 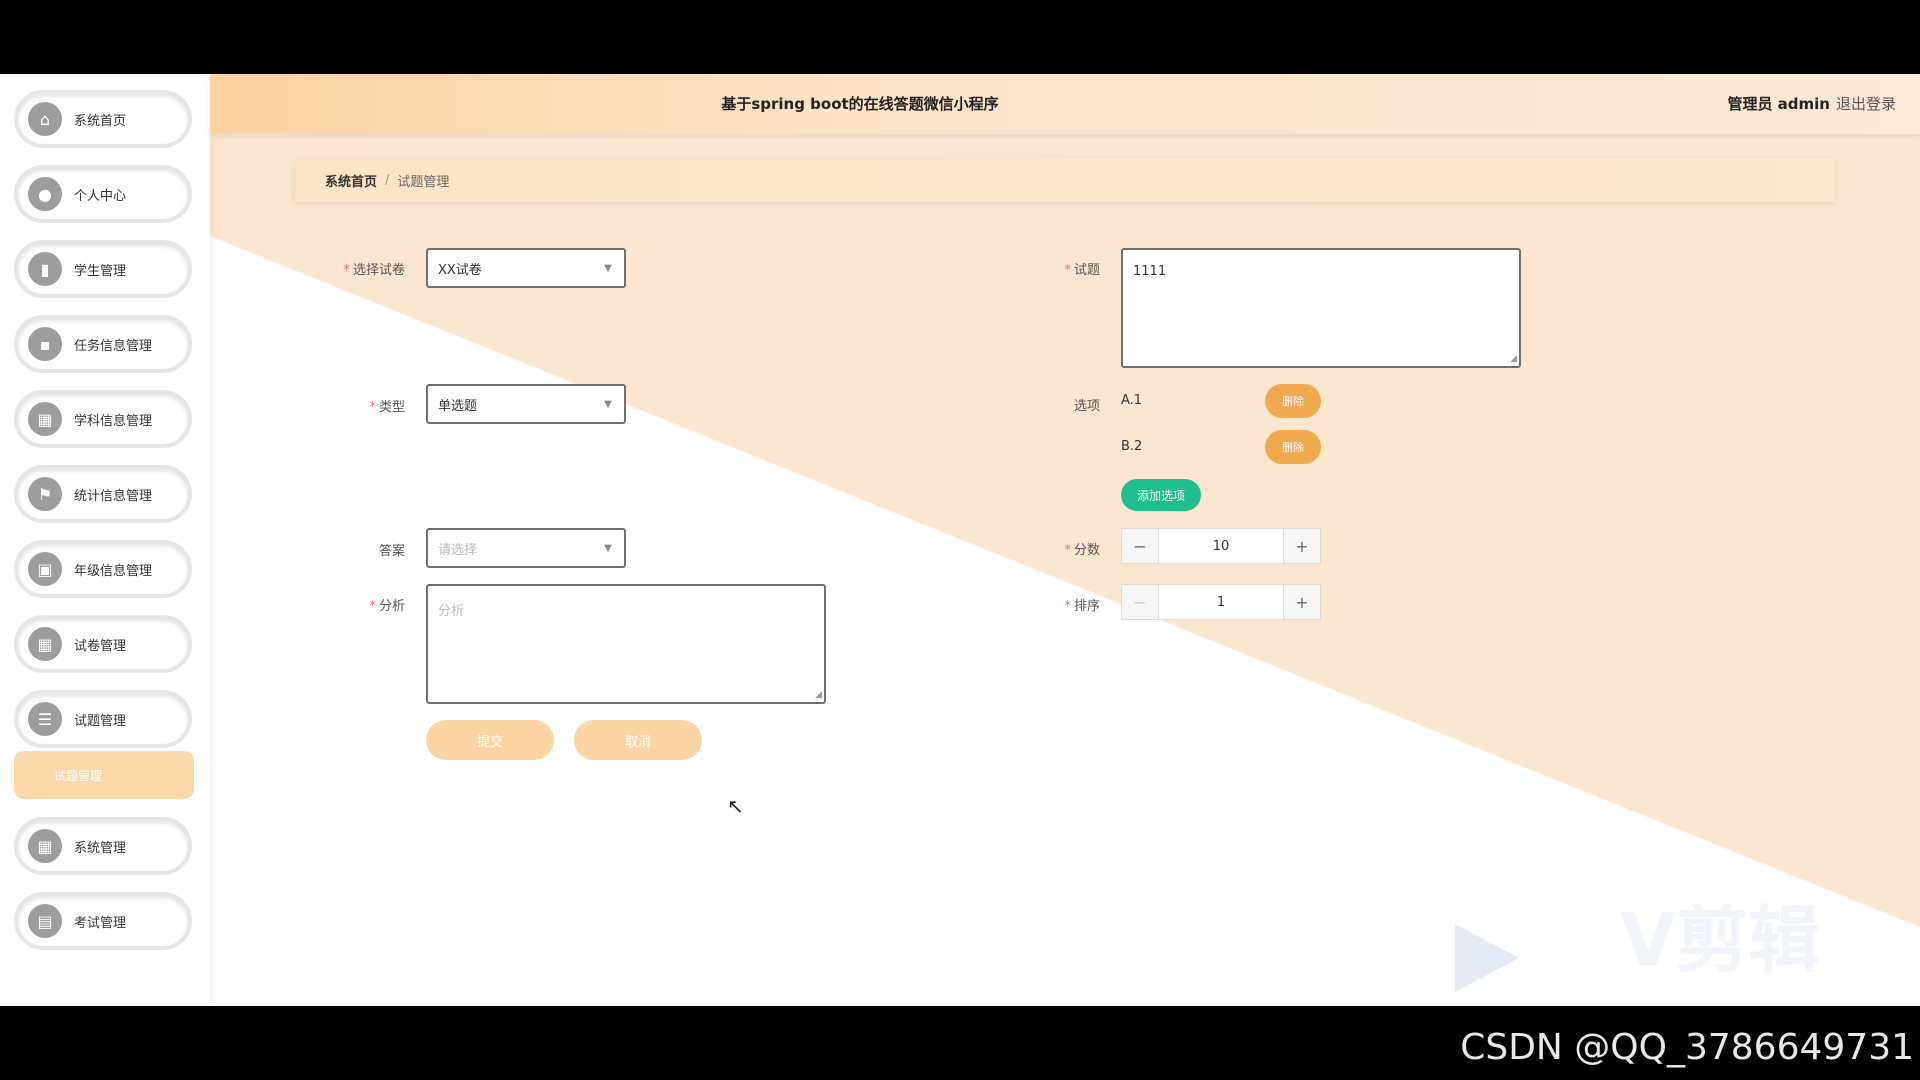 I want to click on sidebar-item-label: 试卷管理, so click(x=100, y=646).